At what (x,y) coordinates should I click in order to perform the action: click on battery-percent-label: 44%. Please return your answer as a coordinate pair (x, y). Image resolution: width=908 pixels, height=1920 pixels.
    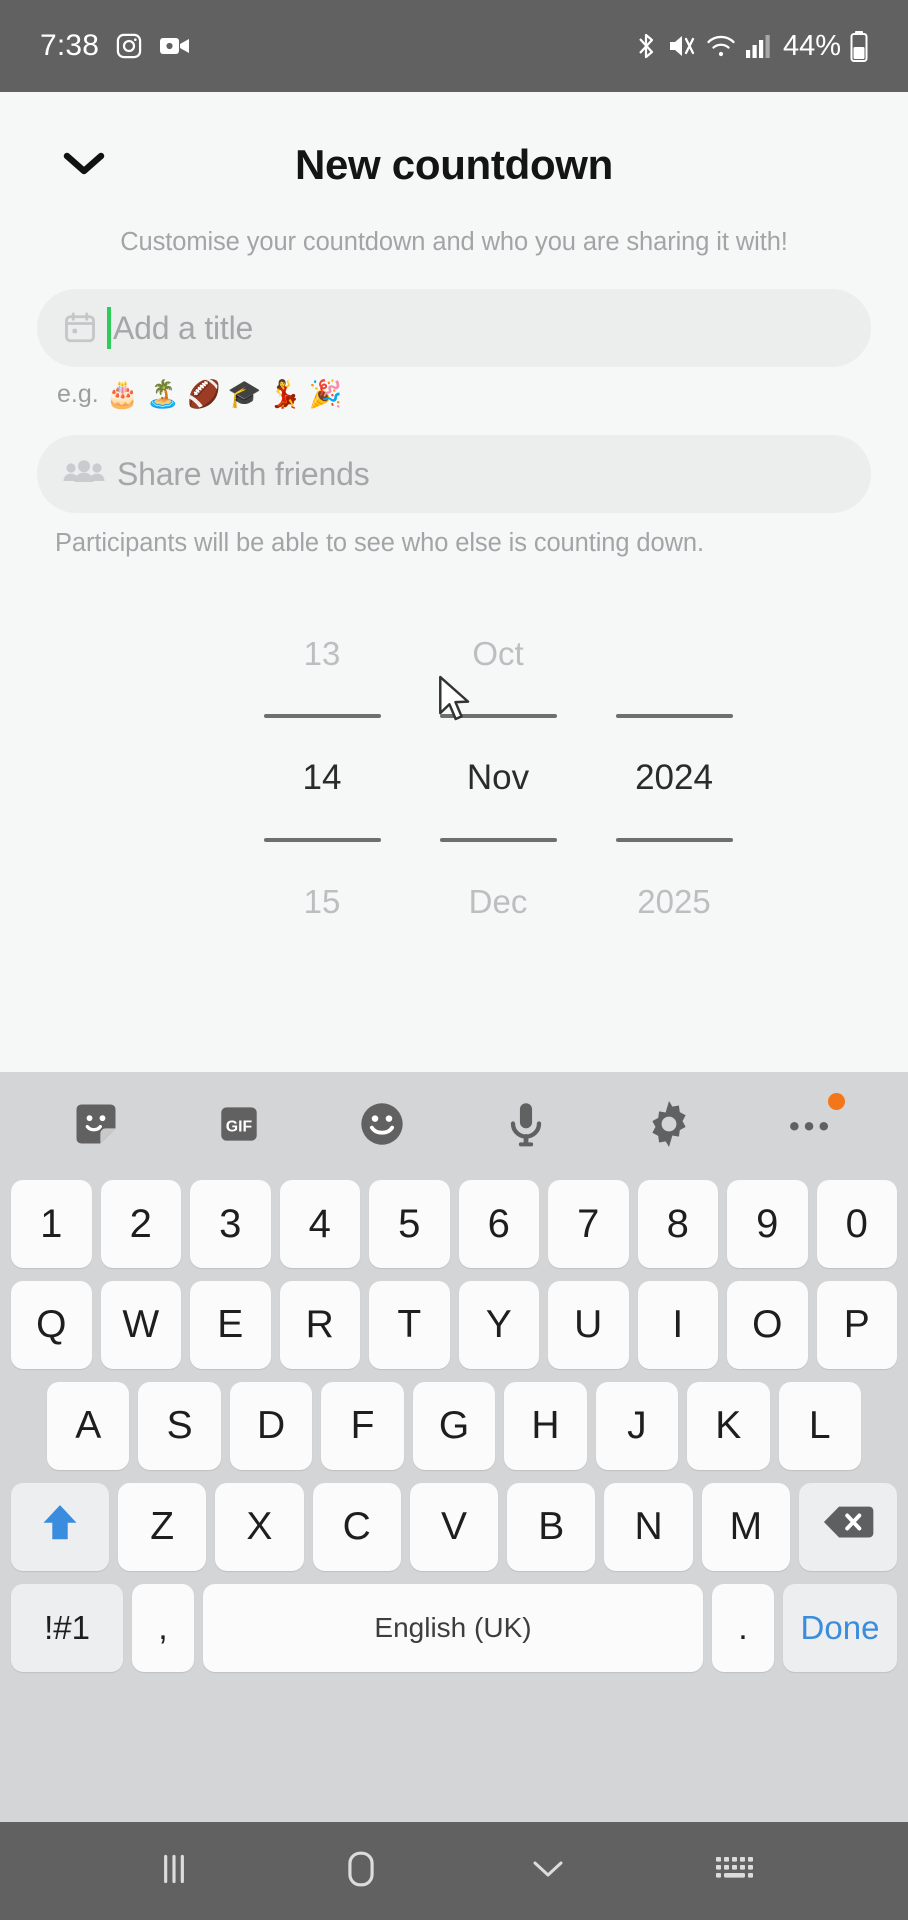
    Looking at the image, I should click on (811, 45).